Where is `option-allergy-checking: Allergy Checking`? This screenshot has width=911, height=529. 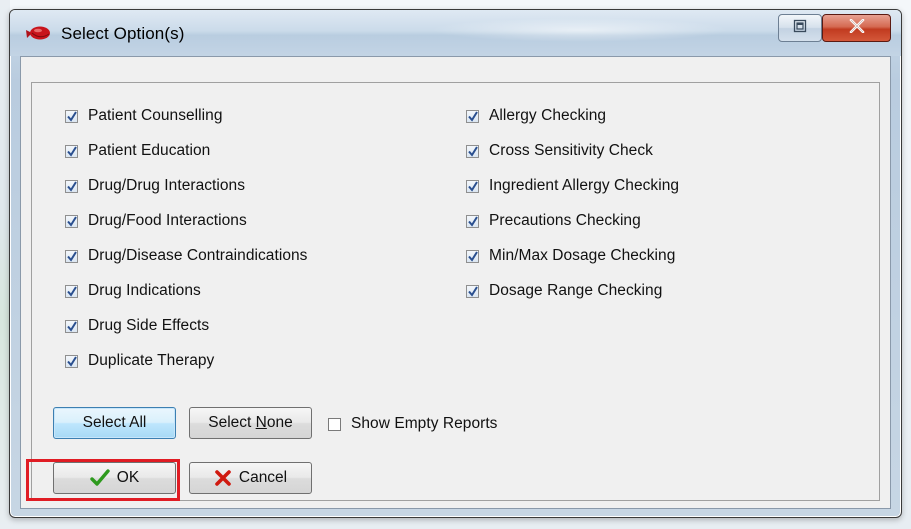
option-allergy-checking: Allergy Checking is located at coordinates (536, 116).